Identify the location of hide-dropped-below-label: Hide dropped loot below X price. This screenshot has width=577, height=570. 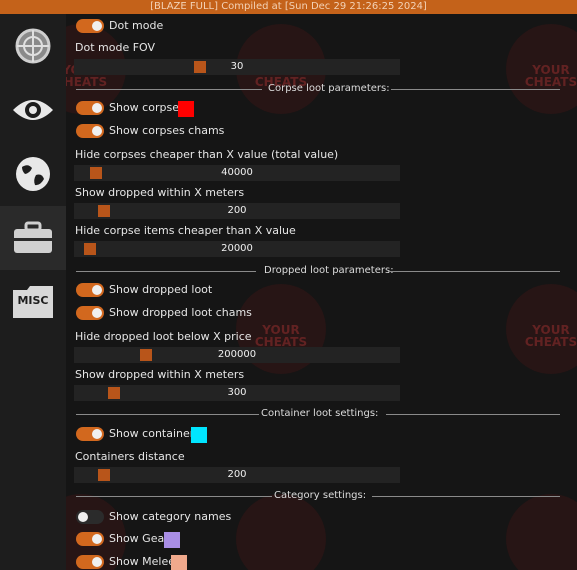
(163, 336).